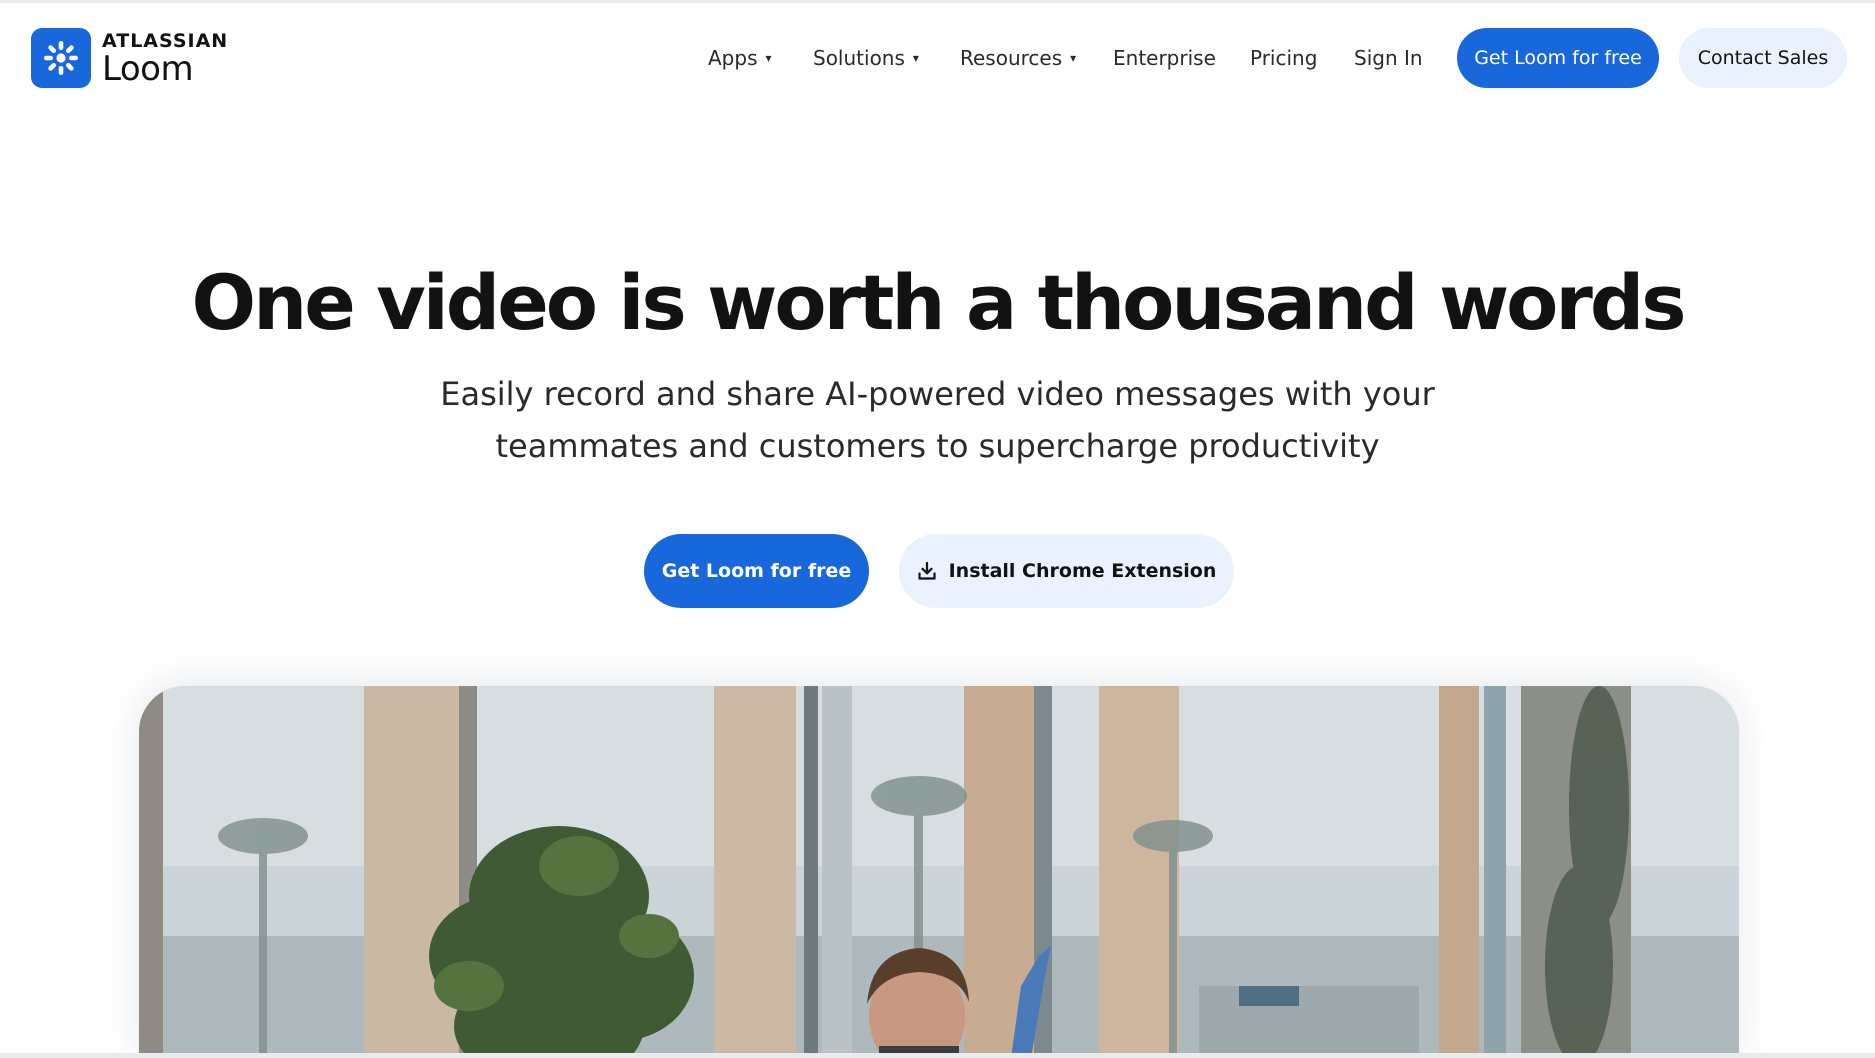  I want to click on nav-item-enterprise: Enterprise, so click(1164, 58).